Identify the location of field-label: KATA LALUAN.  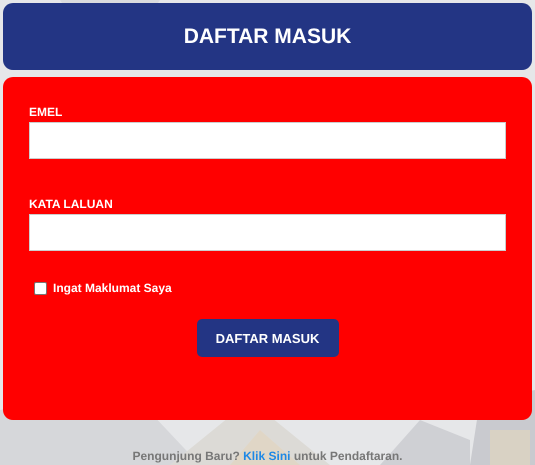
(71, 204).